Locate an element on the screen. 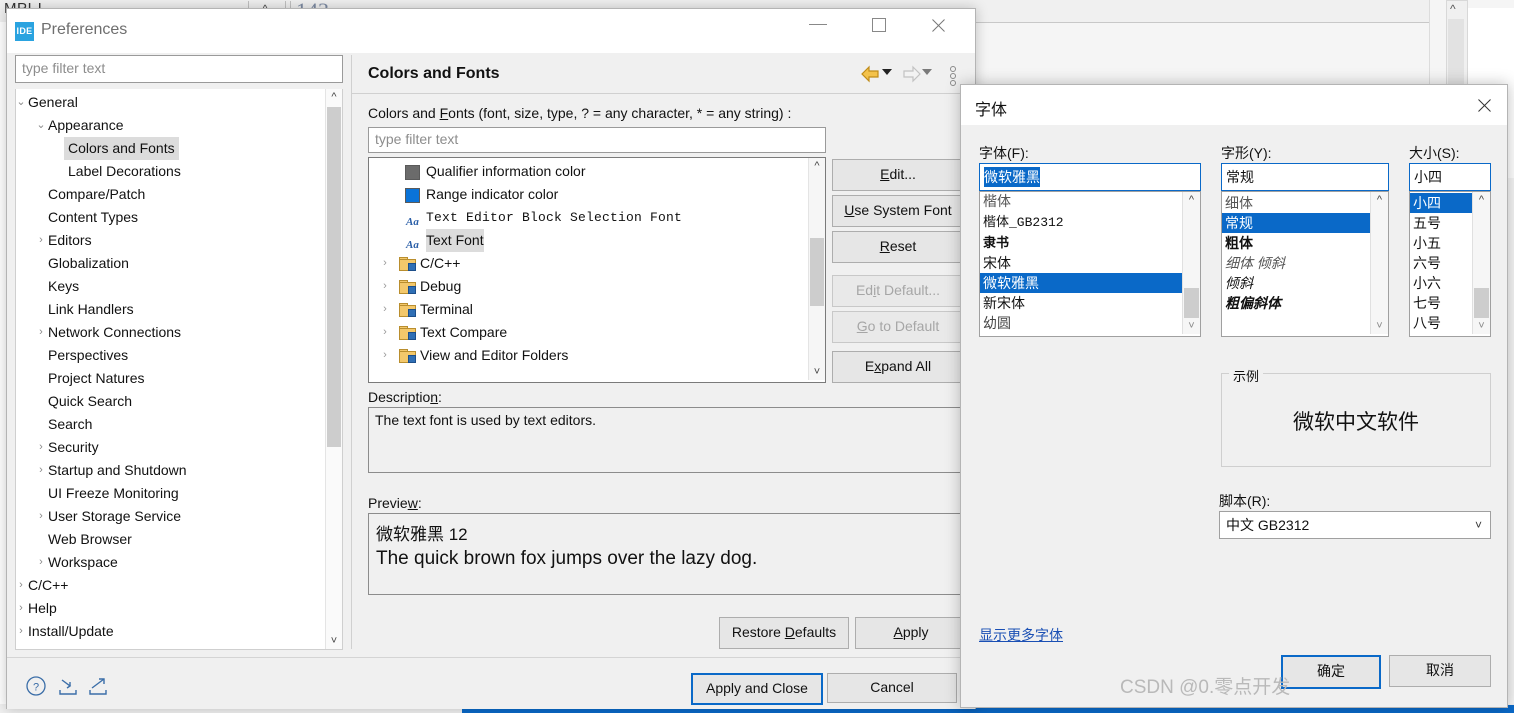 Image resolution: width=1514 pixels, height=713 pixels. list-item: › C/C++ is located at coordinates (589, 263).